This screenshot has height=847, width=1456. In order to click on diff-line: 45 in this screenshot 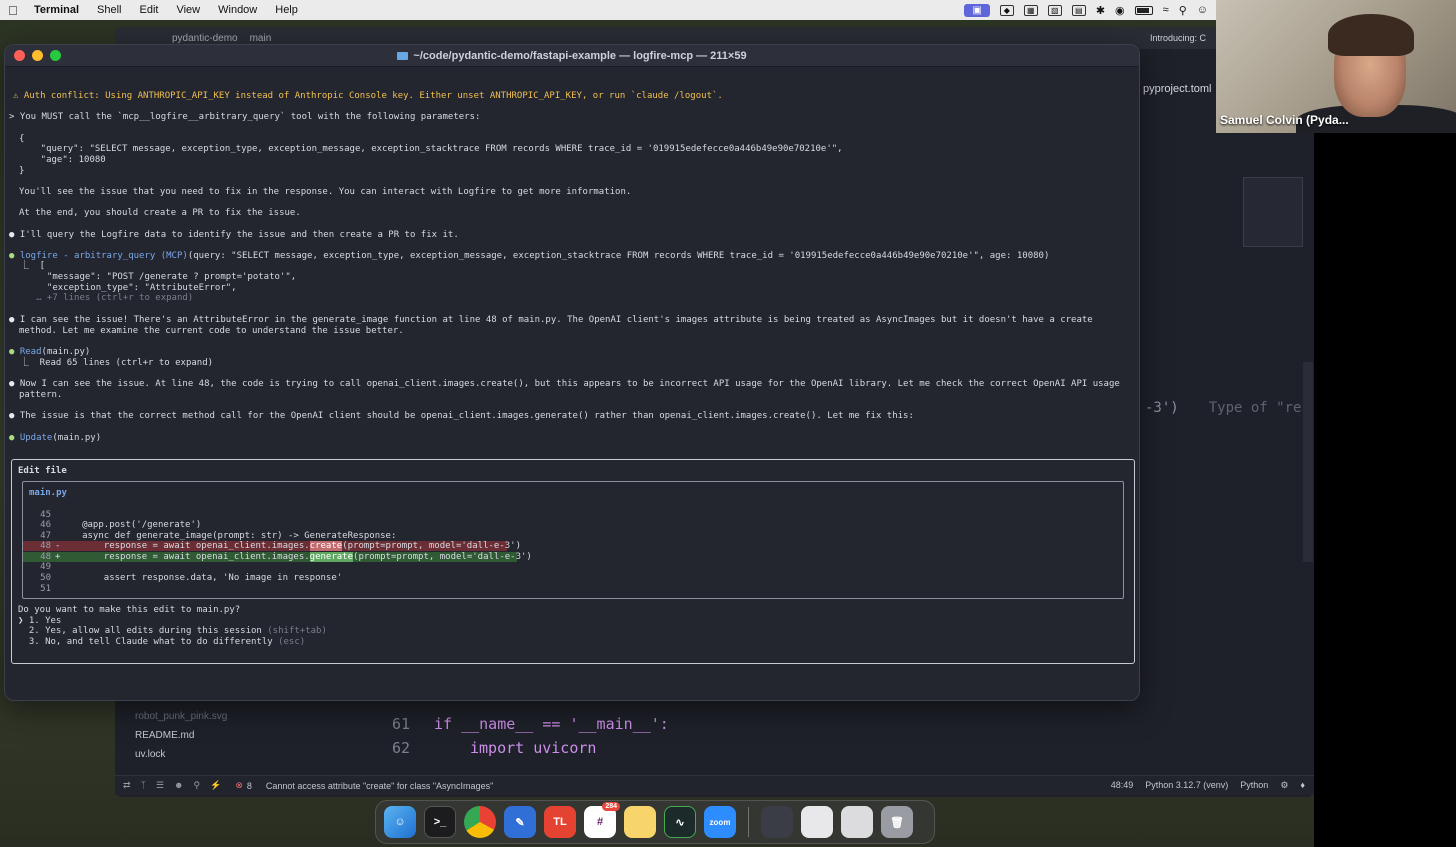, I will do `click(573, 515)`.